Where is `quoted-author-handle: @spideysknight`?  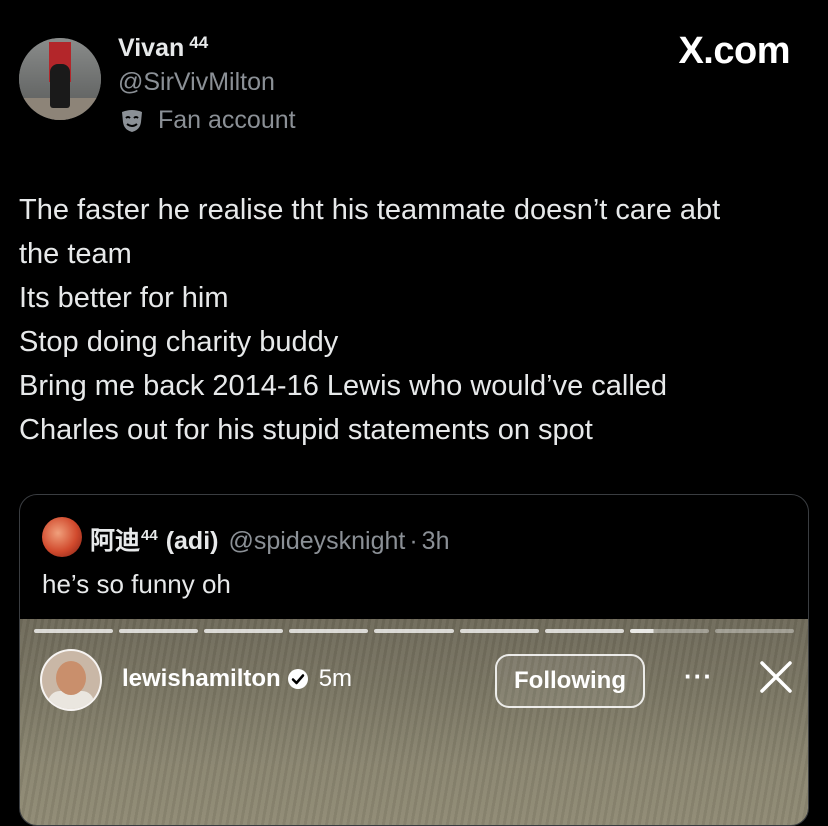 quoted-author-handle: @spideysknight is located at coordinates (316, 541).